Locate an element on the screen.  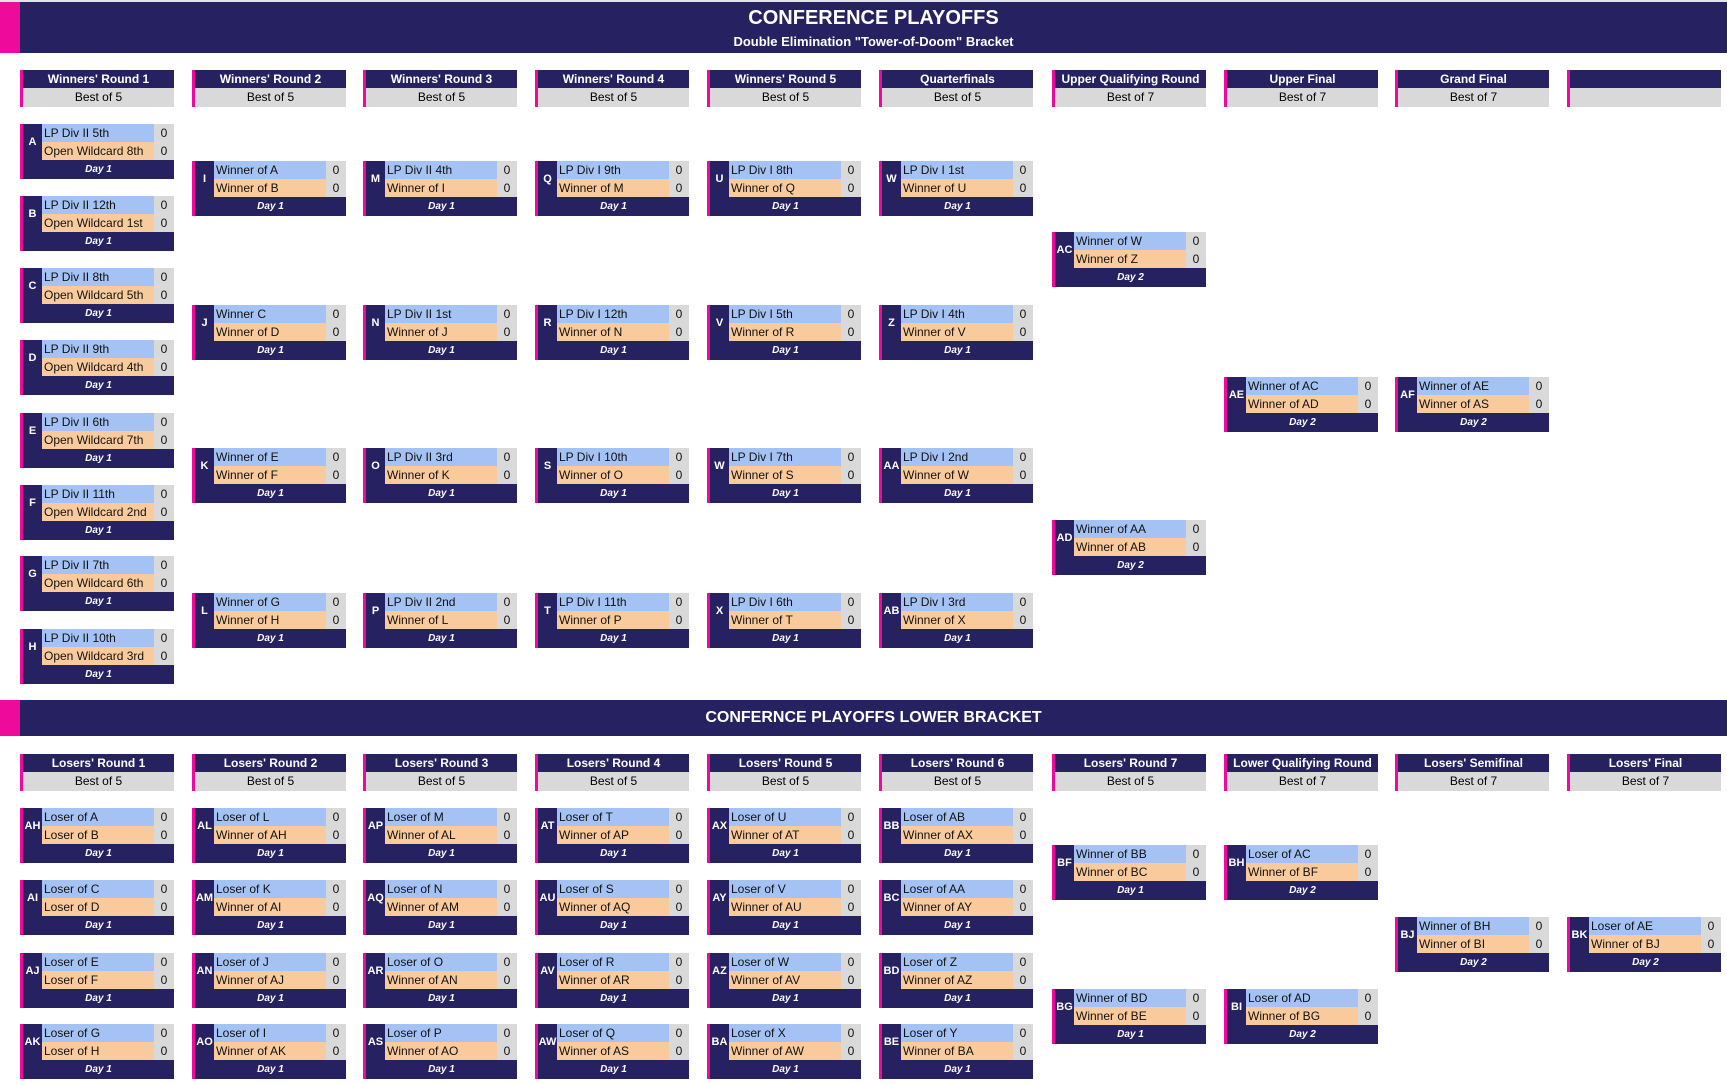
team-name-cell: Winner of BI is located at coordinates (1473, 944).